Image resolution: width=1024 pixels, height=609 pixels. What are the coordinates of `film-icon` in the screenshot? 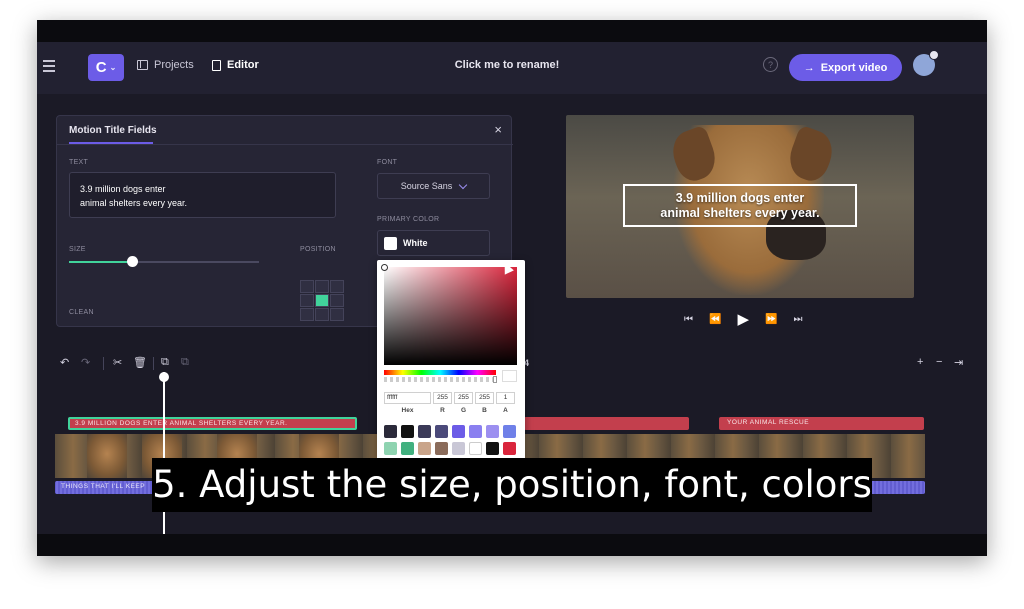 It's located at (142, 65).